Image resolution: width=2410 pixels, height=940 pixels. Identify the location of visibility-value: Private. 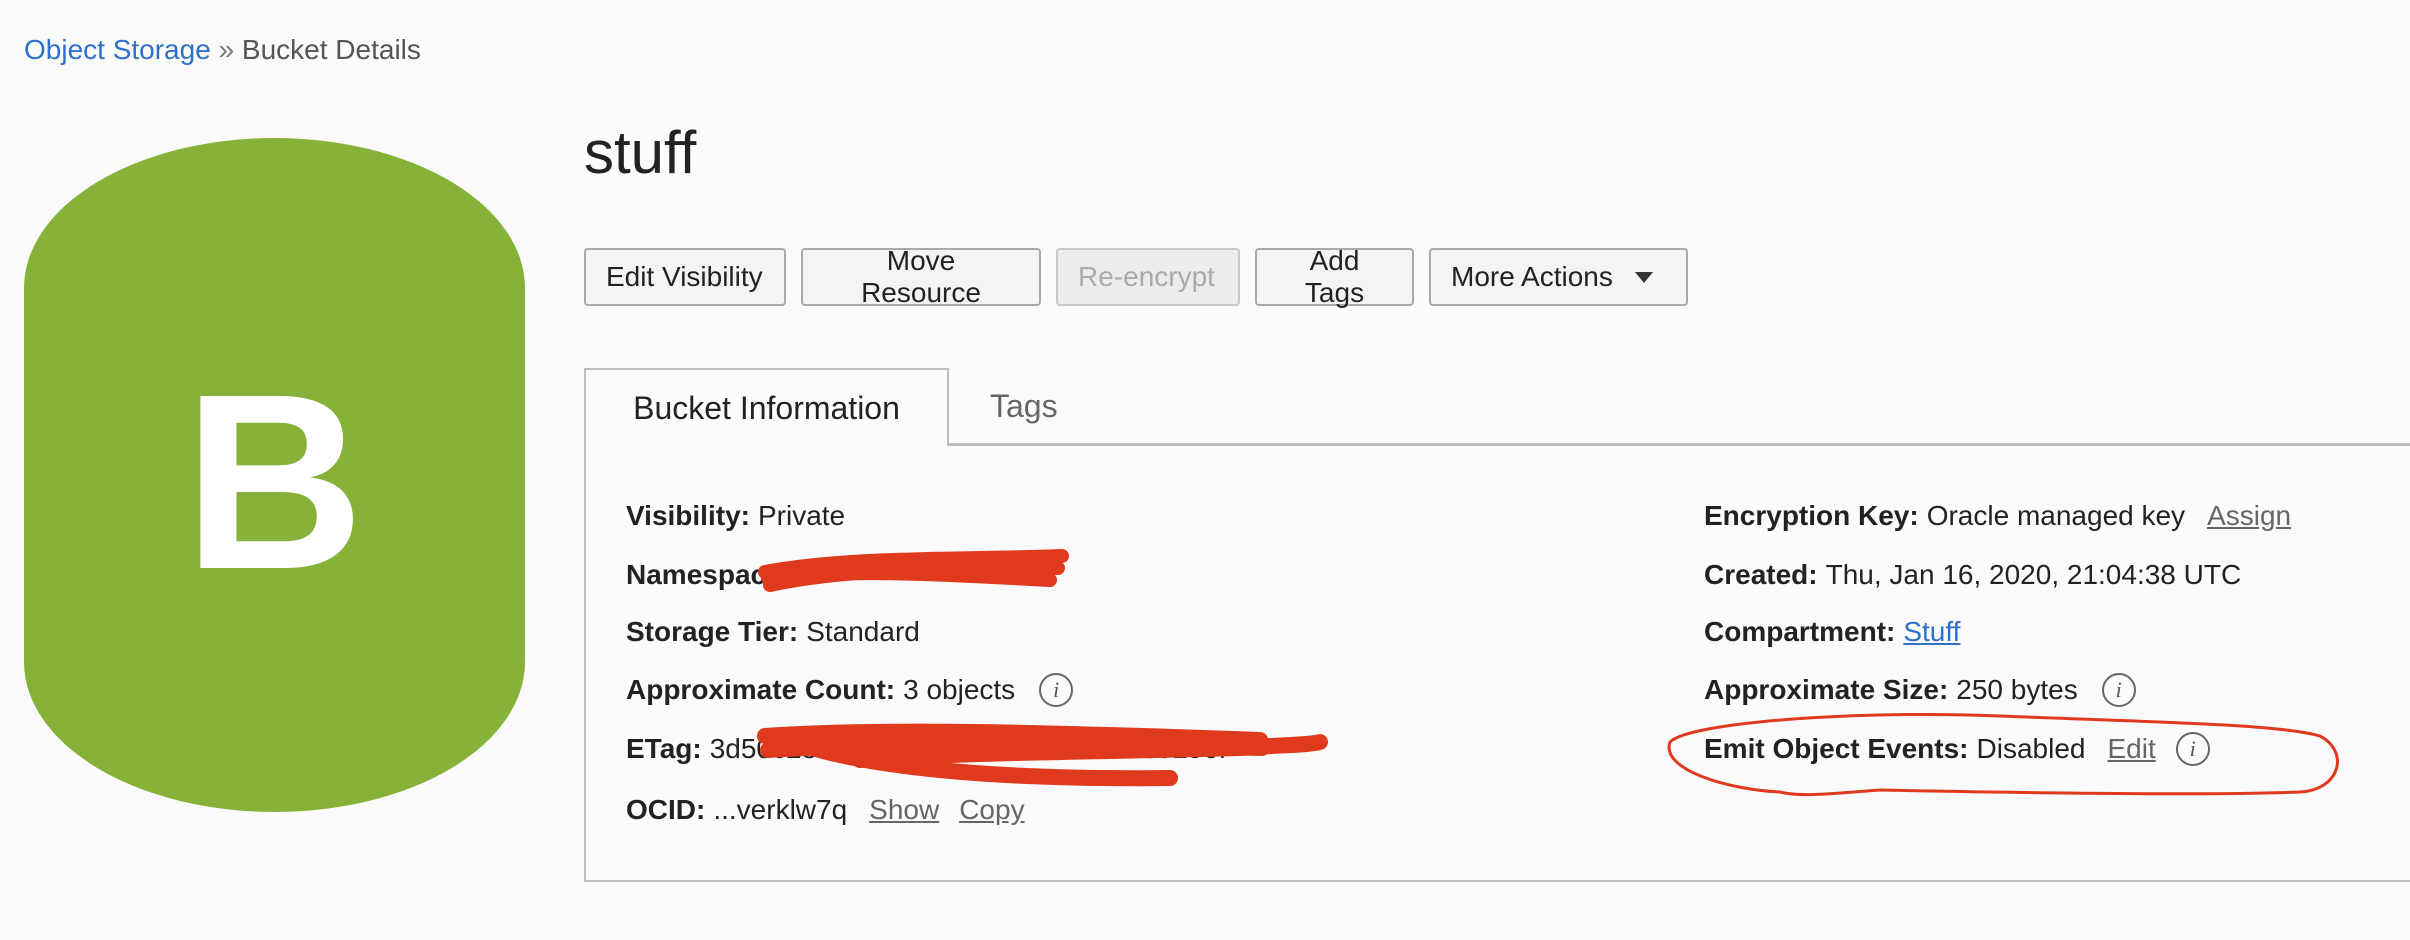
(801, 515).